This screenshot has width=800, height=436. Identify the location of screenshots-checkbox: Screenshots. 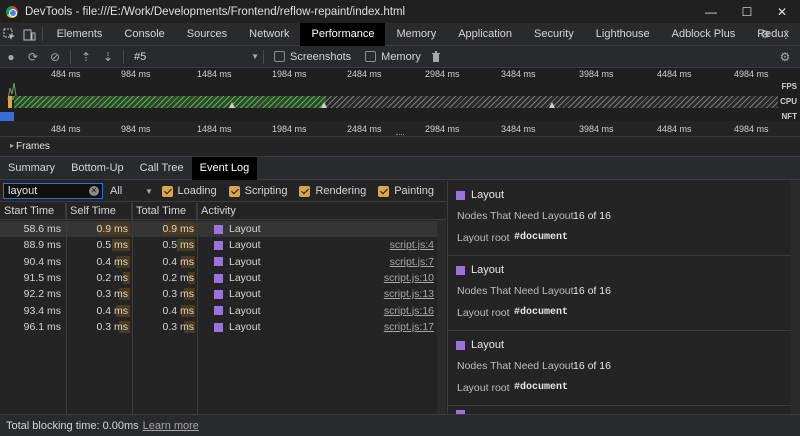
(312, 57).